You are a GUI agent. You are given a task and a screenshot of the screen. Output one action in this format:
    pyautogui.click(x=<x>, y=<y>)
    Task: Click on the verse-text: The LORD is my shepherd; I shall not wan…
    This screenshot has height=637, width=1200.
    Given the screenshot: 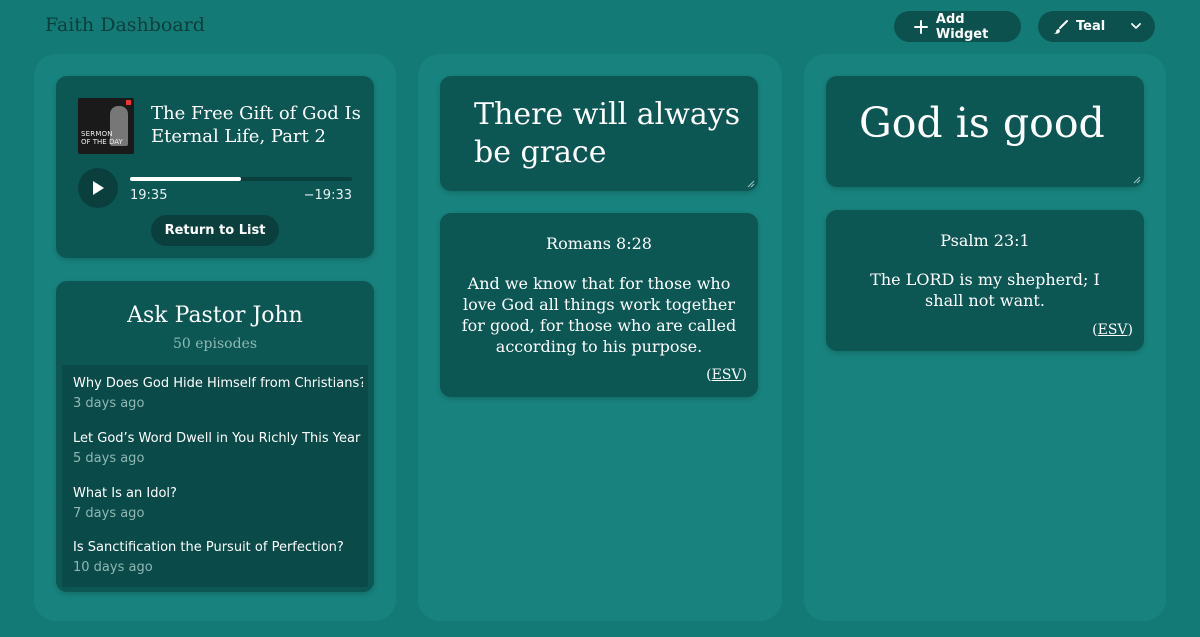 What is the action you would take?
    pyautogui.click(x=985, y=290)
    